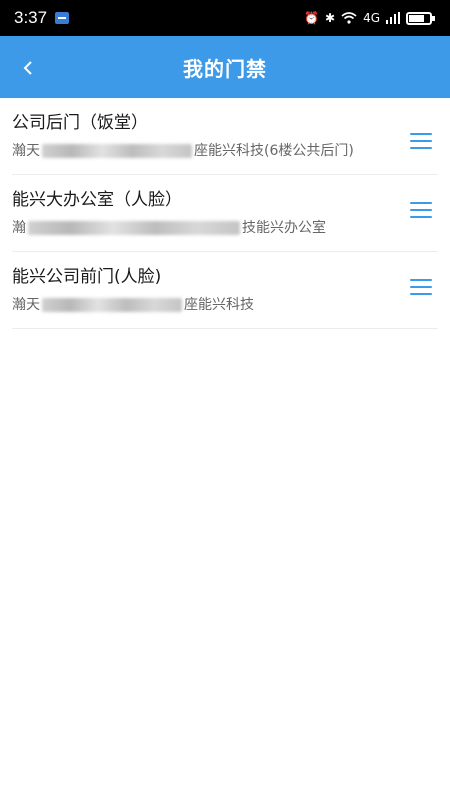 Image resolution: width=450 pixels, height=800 pixels. Describe the element at coordinates (311, 18) in the screenshot. I see `alarm-icon: ⏰` at that location.